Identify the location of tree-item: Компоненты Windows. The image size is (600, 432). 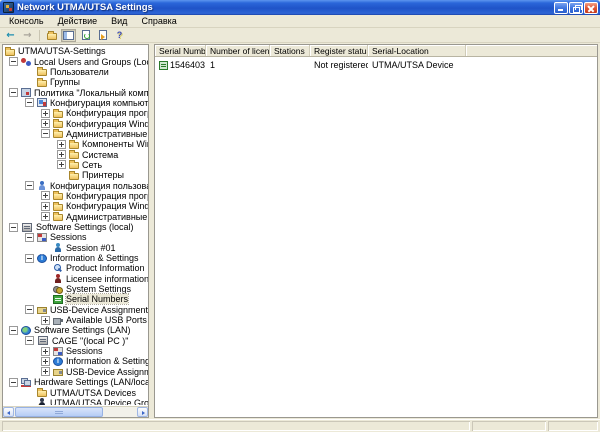
(76, 144).